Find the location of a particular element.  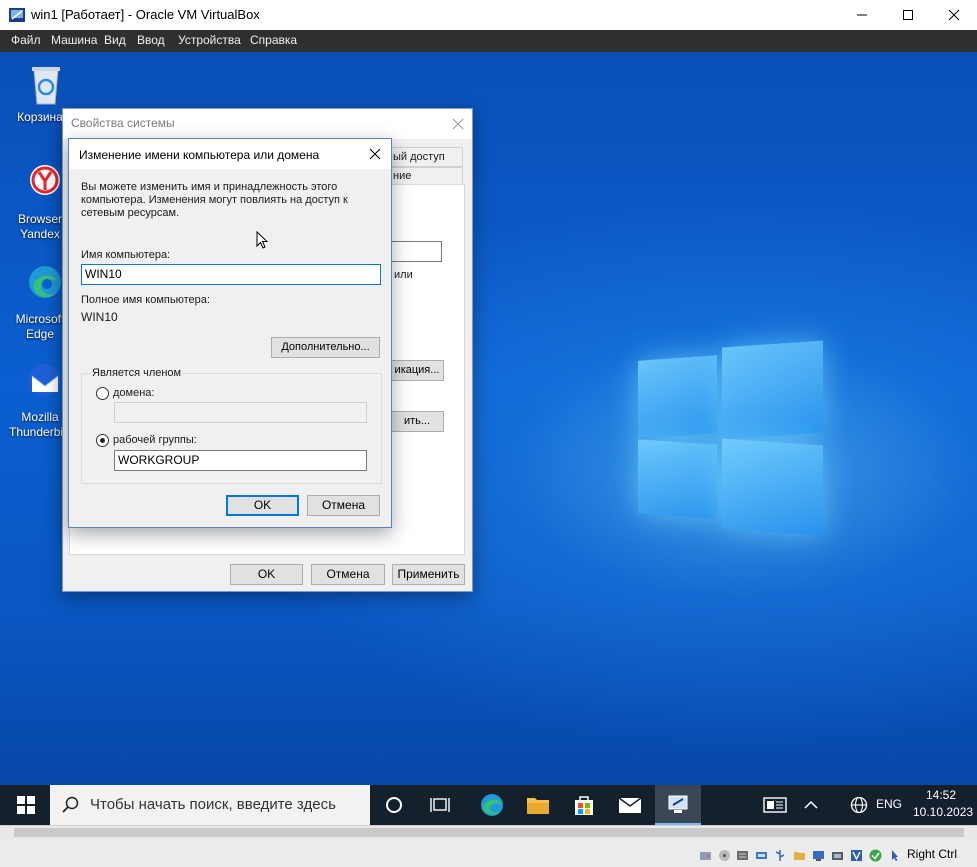

taskbar-search-box: Чтобы начать поиск, введите здесь is located at coordinates (210, 805).